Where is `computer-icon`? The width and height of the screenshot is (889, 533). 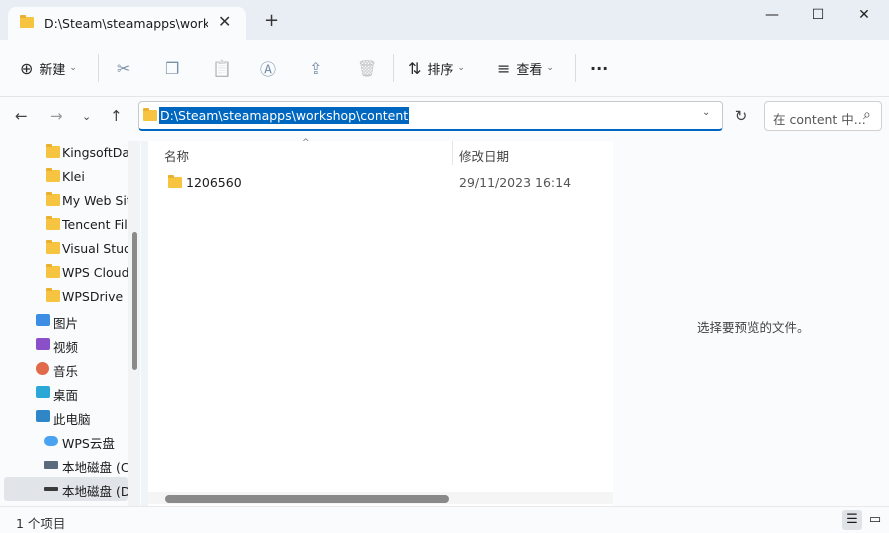 computer-icon is located at coordinates (43, 416).